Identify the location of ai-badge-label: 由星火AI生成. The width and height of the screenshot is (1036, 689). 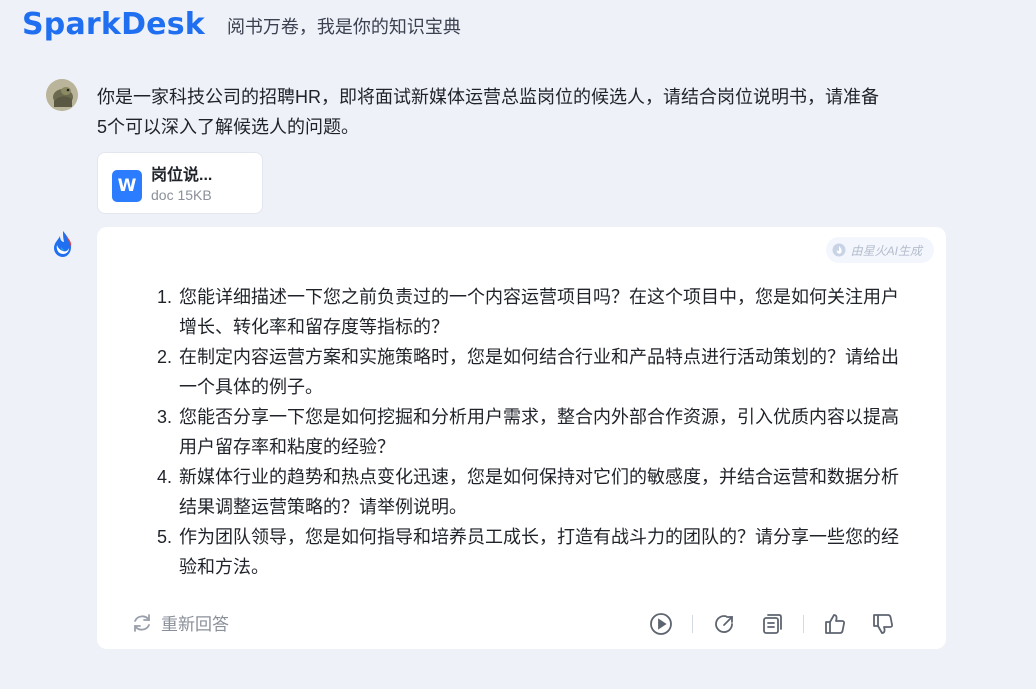
(886, 250).